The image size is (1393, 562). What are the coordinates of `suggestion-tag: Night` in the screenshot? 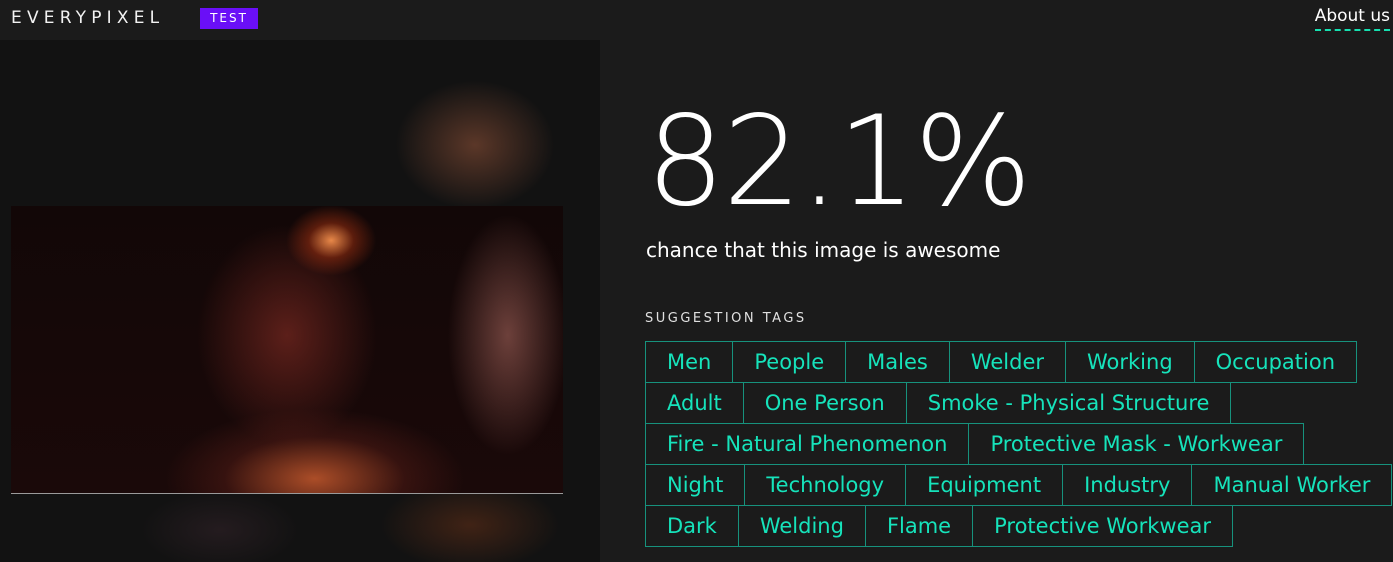 It's located at (695, 485).